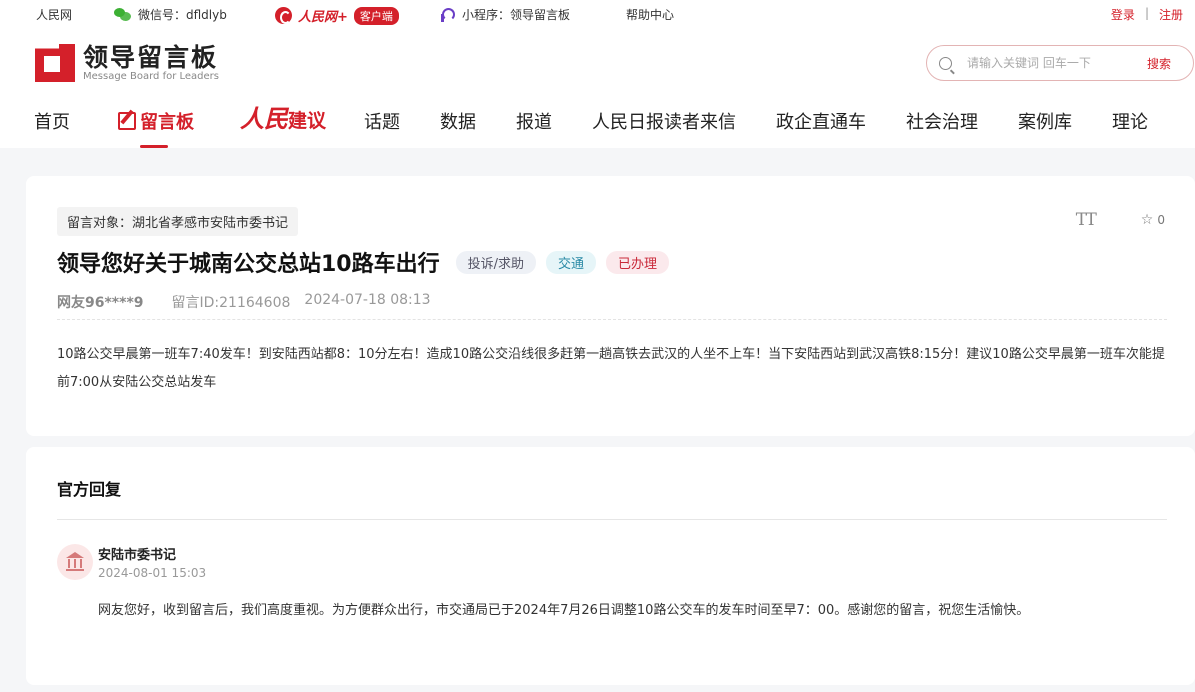 The height and width of the screenshot is (692, 1195). I want to click on message-time: 2024-07-18 08:13, so click(367, 300).